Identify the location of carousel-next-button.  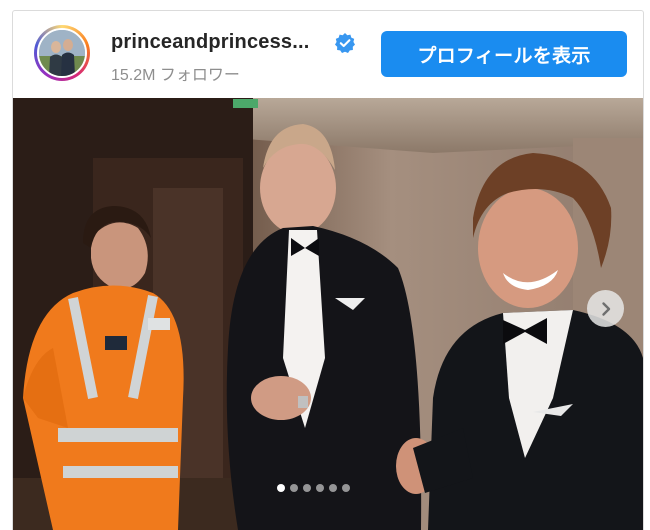
(605, 308).